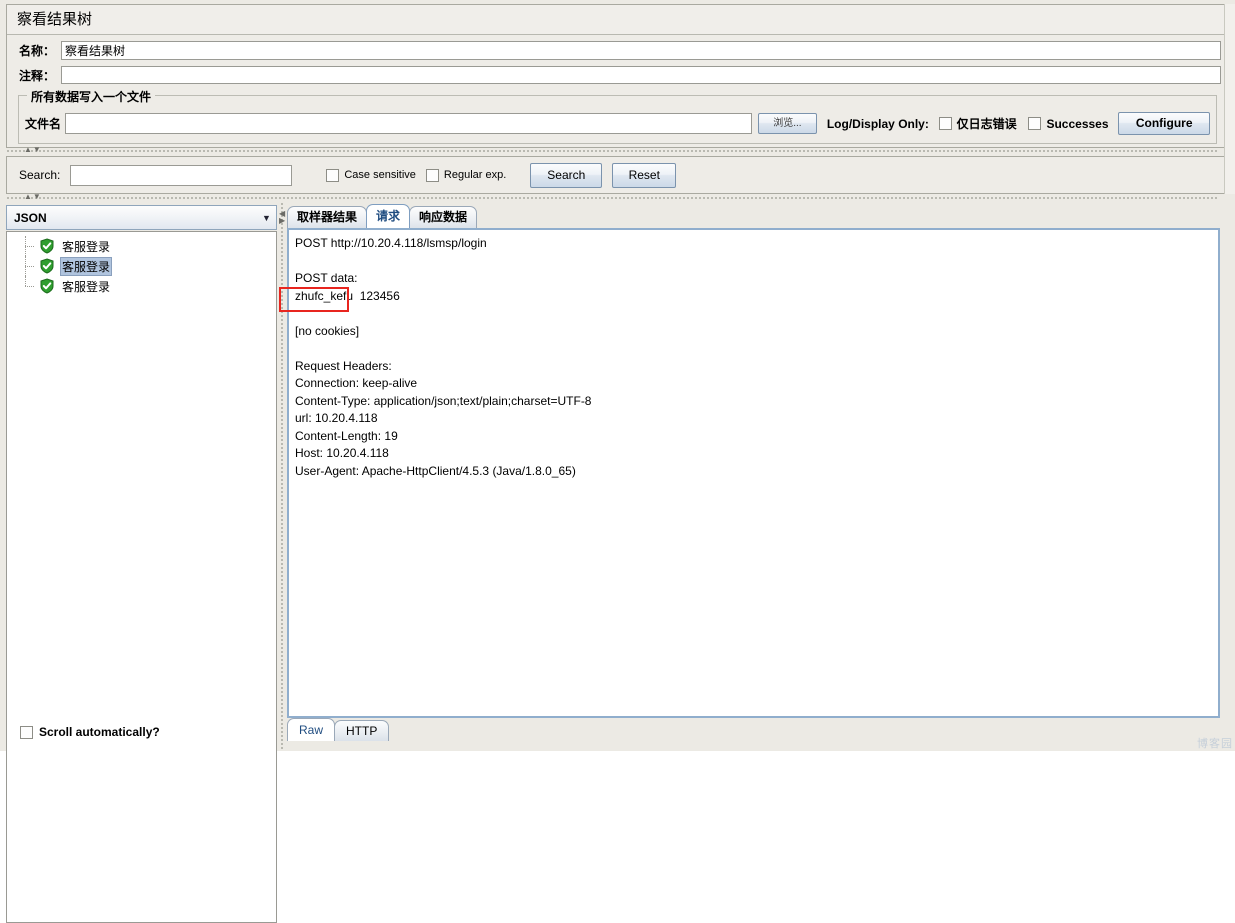 The width and height of the screenshot is (1235, 923). What do you see at coordinates (333, 175) in the screenshot?
I see `case-sensitive-checkbox` at bounding box center [333, 175].